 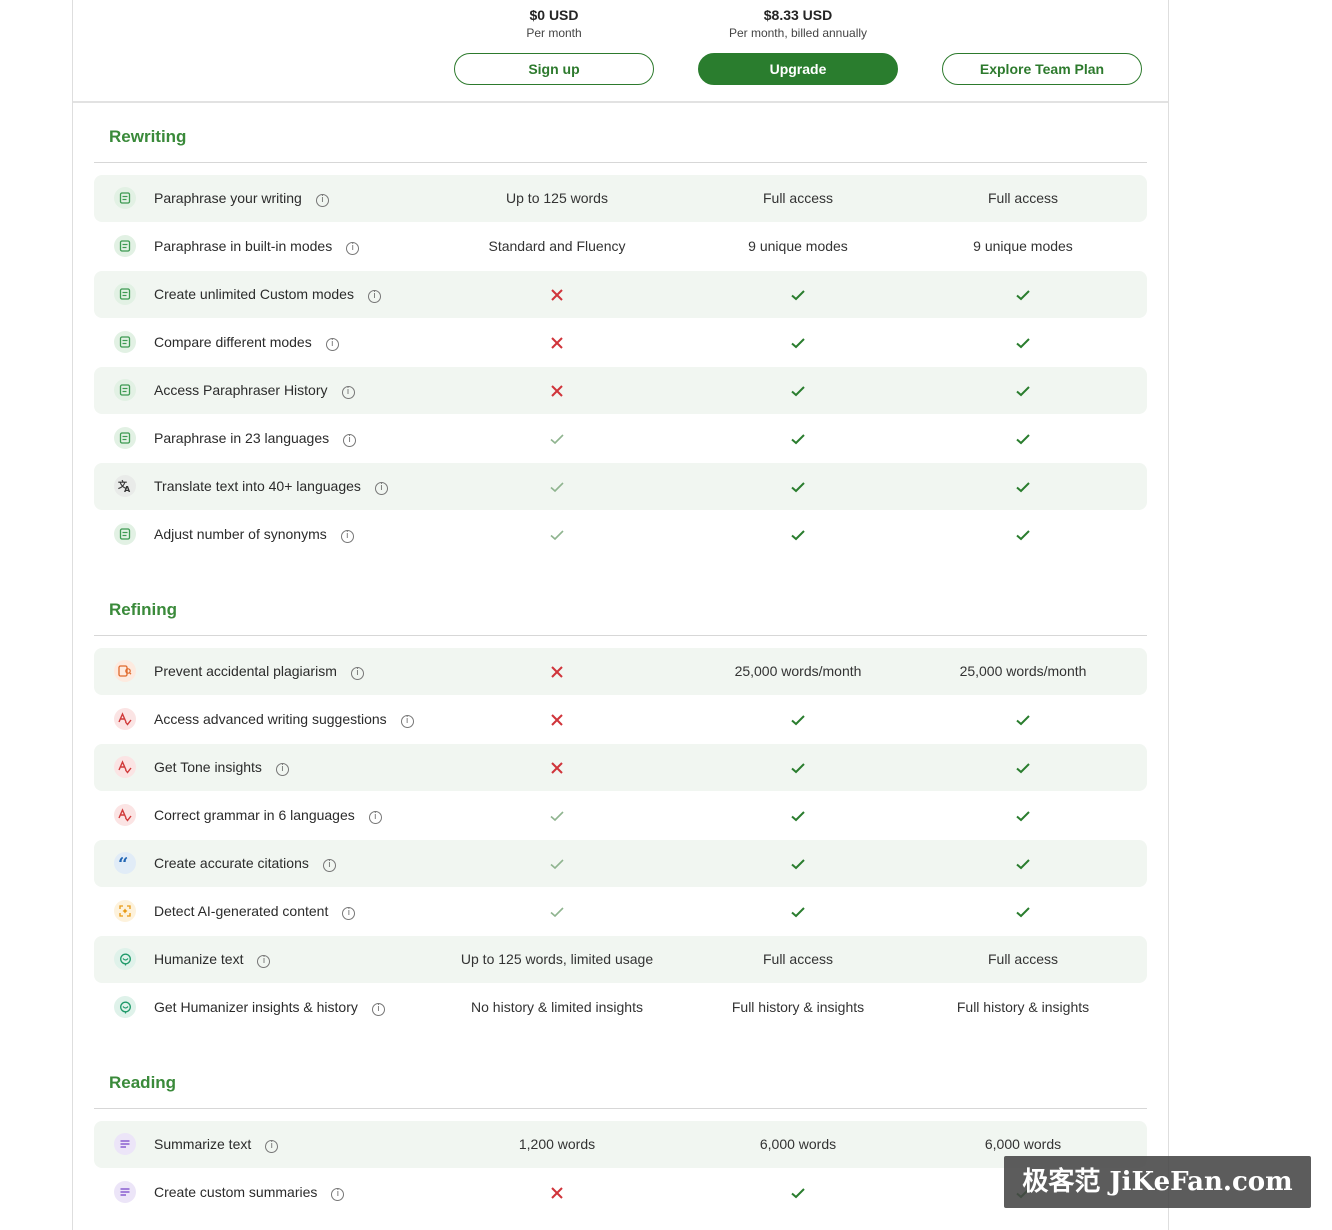 What do you see at coordinates (620, 635) in the screenshot?
I see `section-divider` at bounding box center [620, 635].